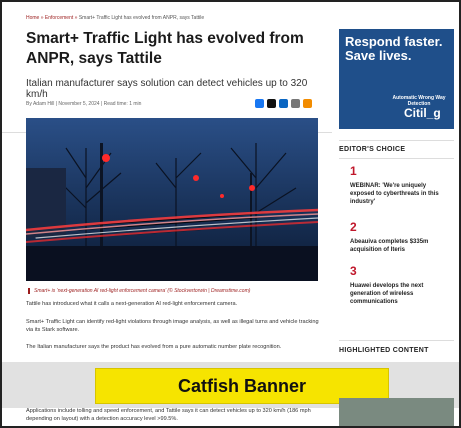  I want to click on editors-choice-number: 1, so click(353, 171).